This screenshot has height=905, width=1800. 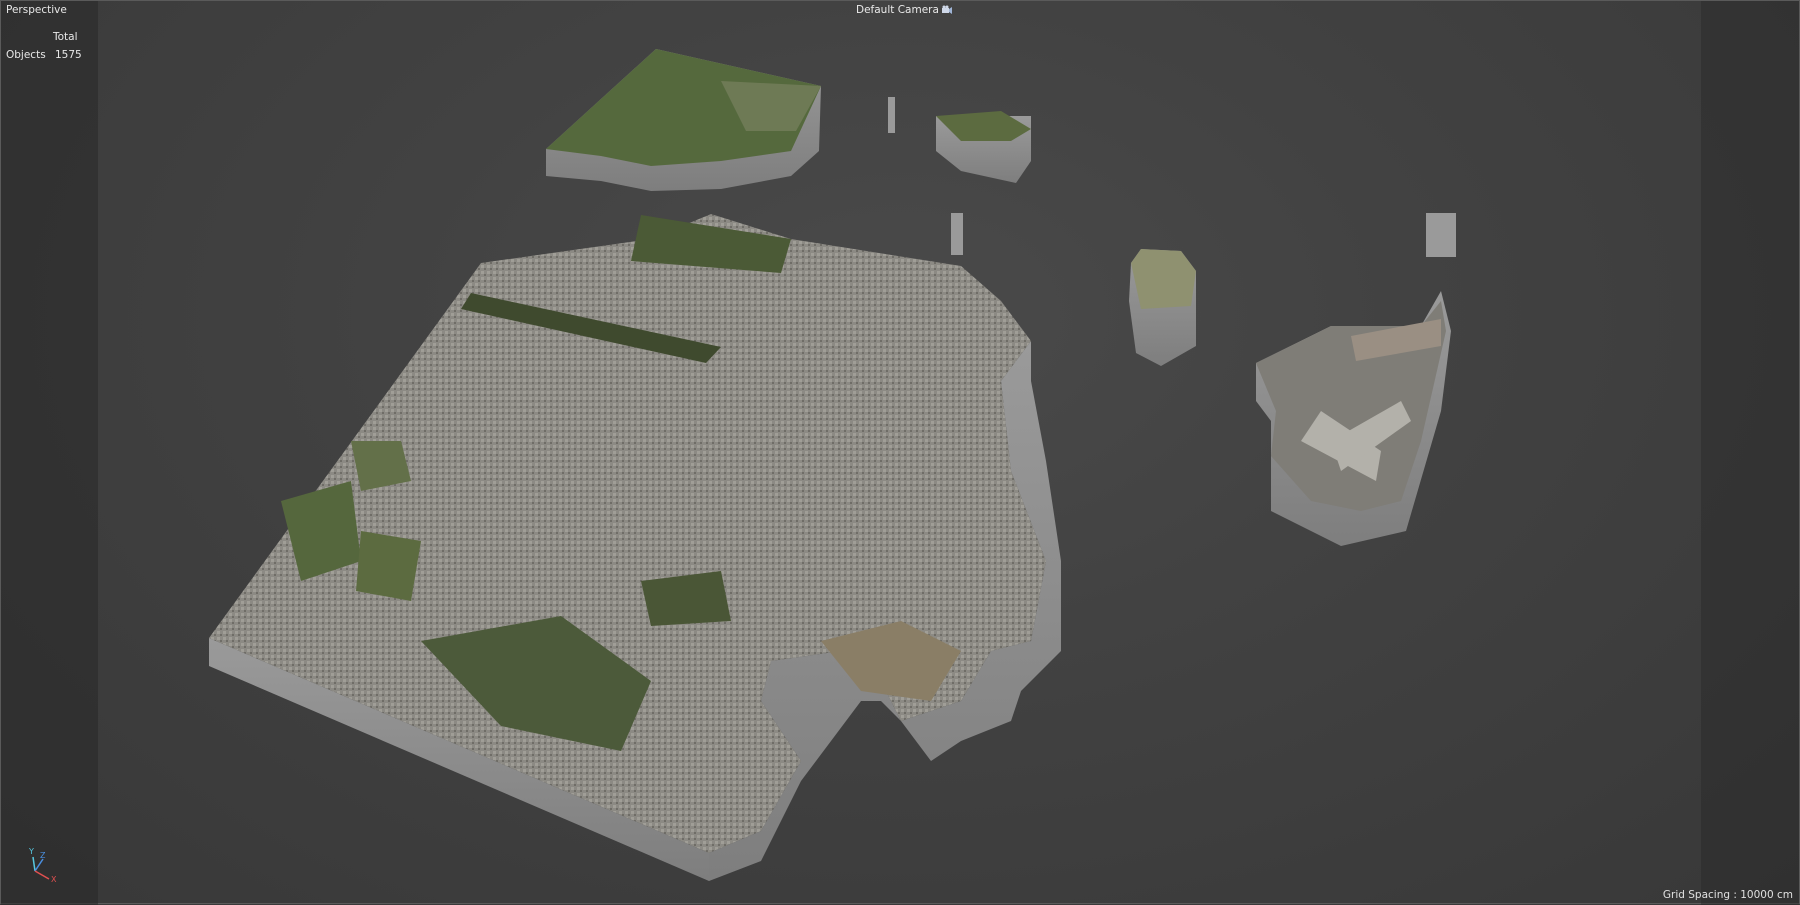 What do you see at coordinates (1727, 895) in the screenshot?
I see `grid-spacing-info: Grid Spacing : 10000 cm` at bounding box center [1727, 895].